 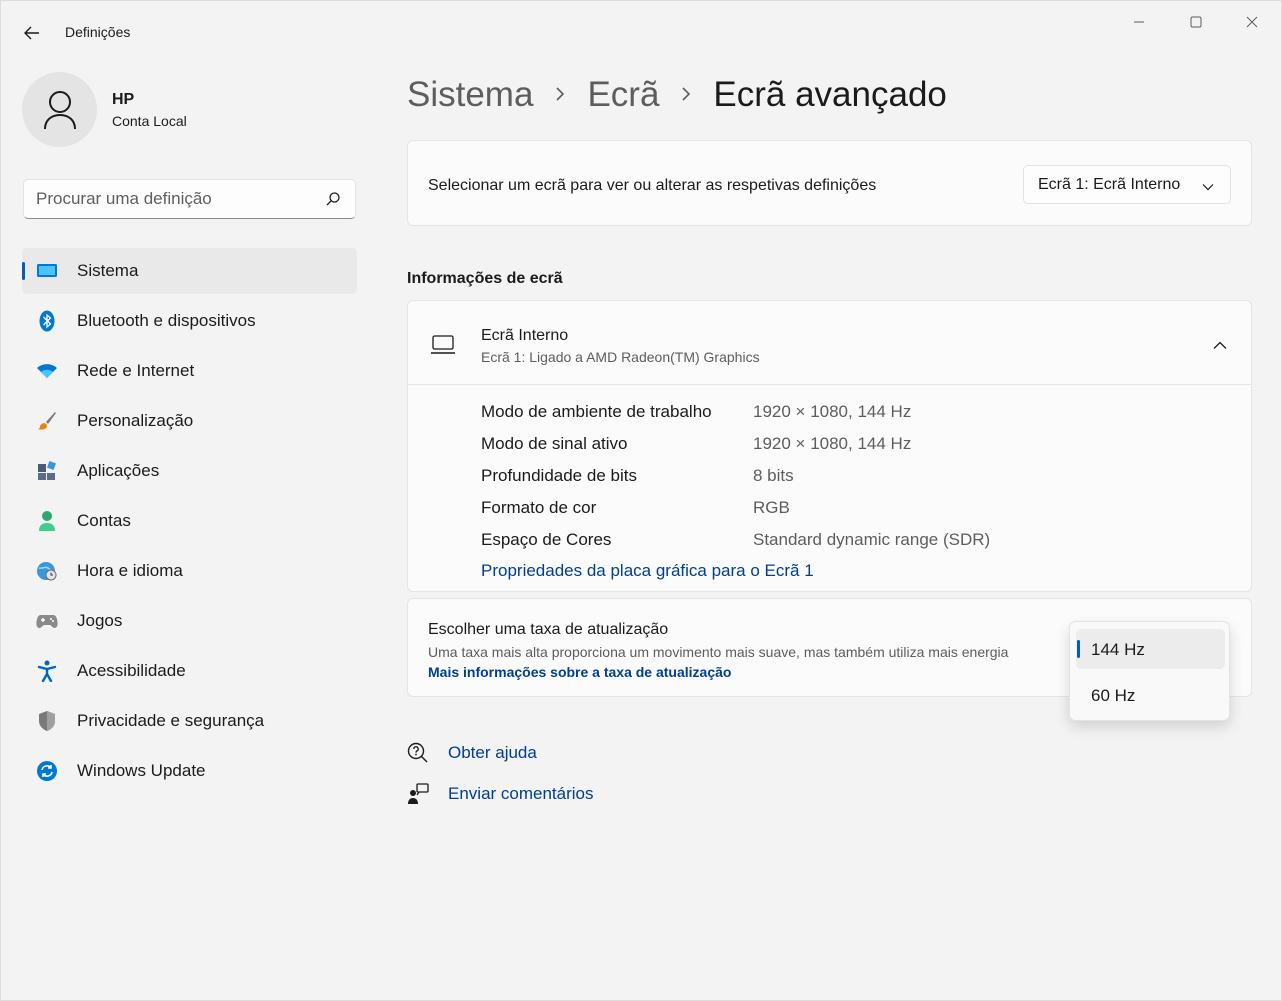 What do you see at coordinates (1220, 346) in the screenshot?
I see `chevron-up-icon` at bounding box center [1220, 346].